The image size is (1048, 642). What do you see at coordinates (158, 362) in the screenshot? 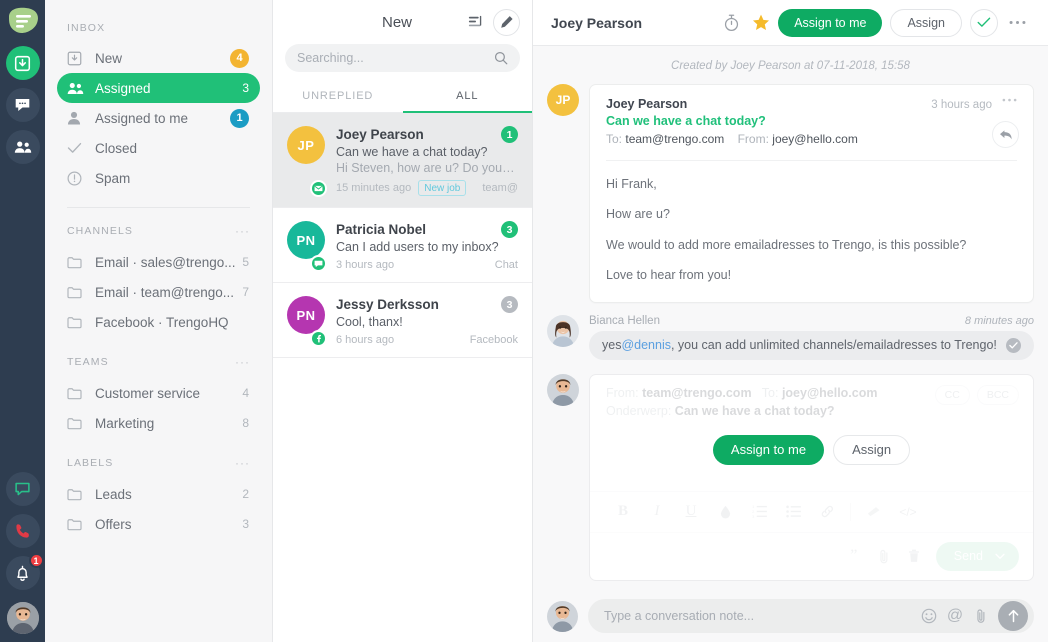
I see `sidebar-section-teams: TEAMS ···` at bounding box center [158, 362].